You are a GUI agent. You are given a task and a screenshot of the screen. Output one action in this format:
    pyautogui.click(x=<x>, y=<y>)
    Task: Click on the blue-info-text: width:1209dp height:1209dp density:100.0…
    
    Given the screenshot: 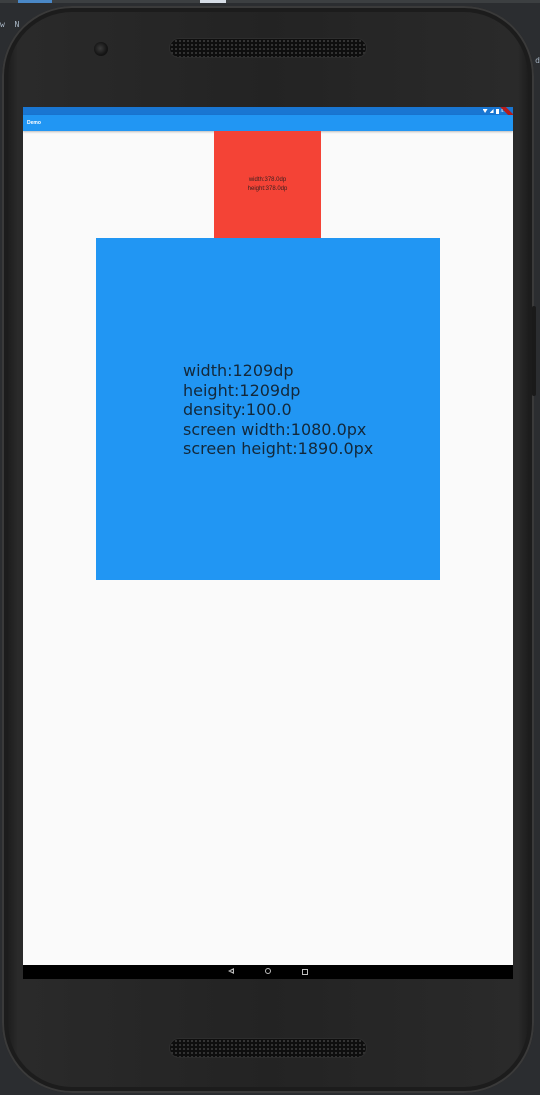 What is the action you would take?
    pyautogui.click(x=278, y=410)
    